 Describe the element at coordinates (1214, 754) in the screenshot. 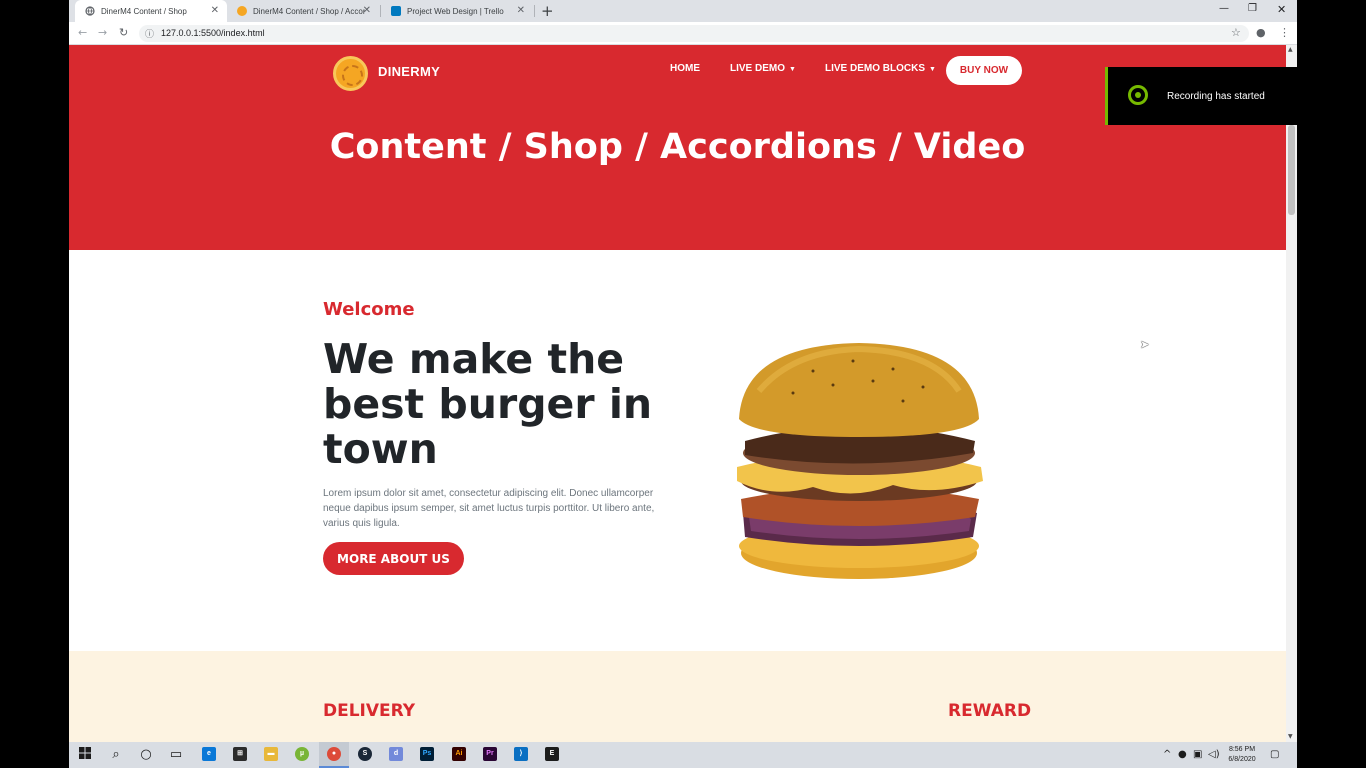

I see `volume-icon: ◁)` at that location.